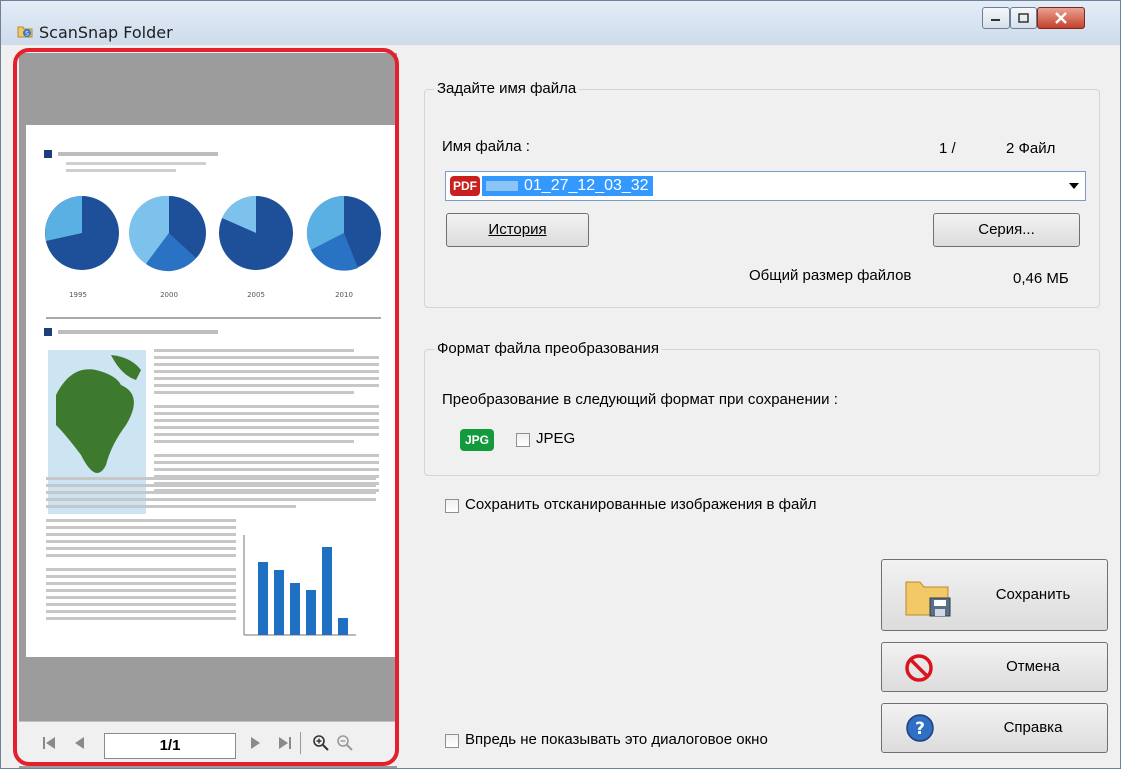 The height and width of the screenshot is (769, 1121). I want to click on format-group-title: Формат файла преобразования, so click(548, 348).